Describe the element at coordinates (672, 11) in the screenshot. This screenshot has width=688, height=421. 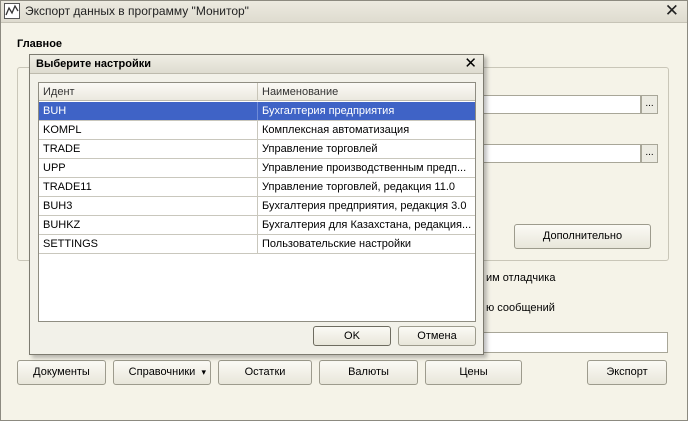
I see `window-close-icon: ✕` at that location.